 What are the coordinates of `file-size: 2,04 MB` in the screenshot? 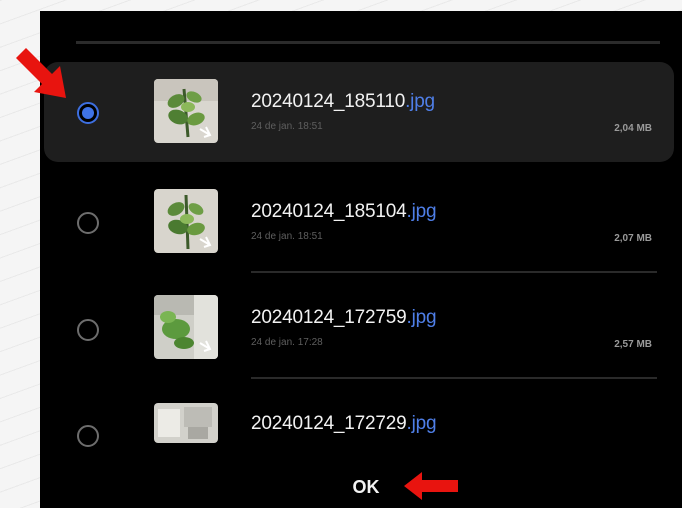 It's located at (633, 128).